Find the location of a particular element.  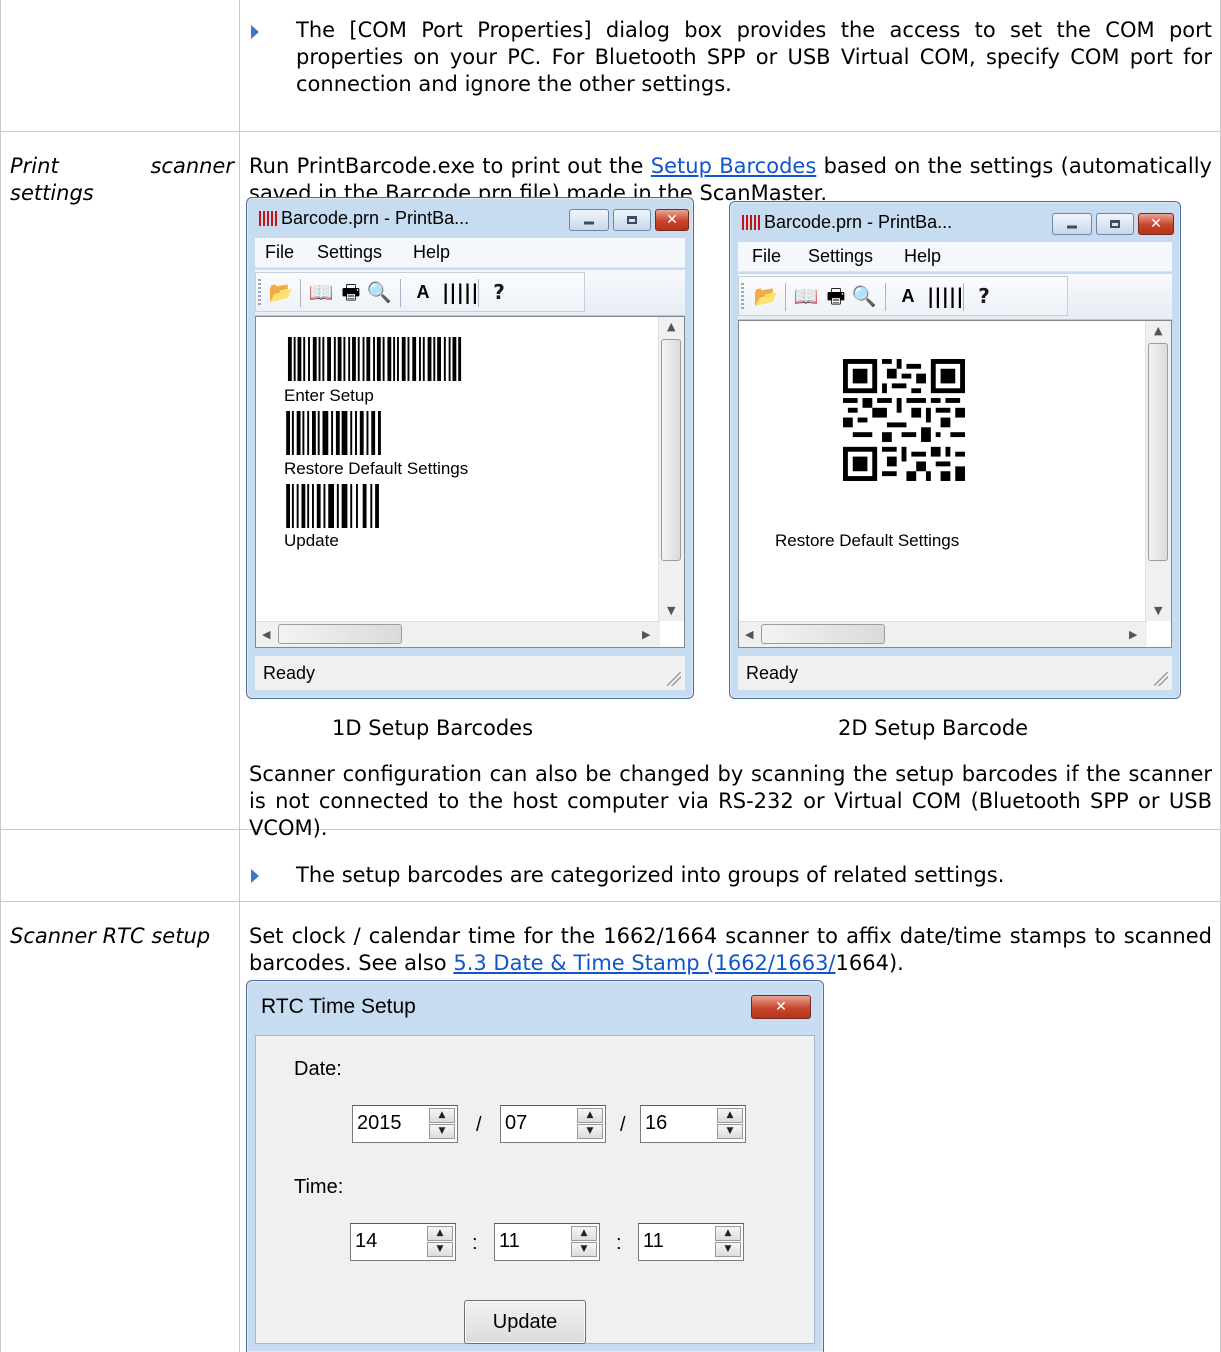

month-value: 07 is located at coordinates (516, 1123).